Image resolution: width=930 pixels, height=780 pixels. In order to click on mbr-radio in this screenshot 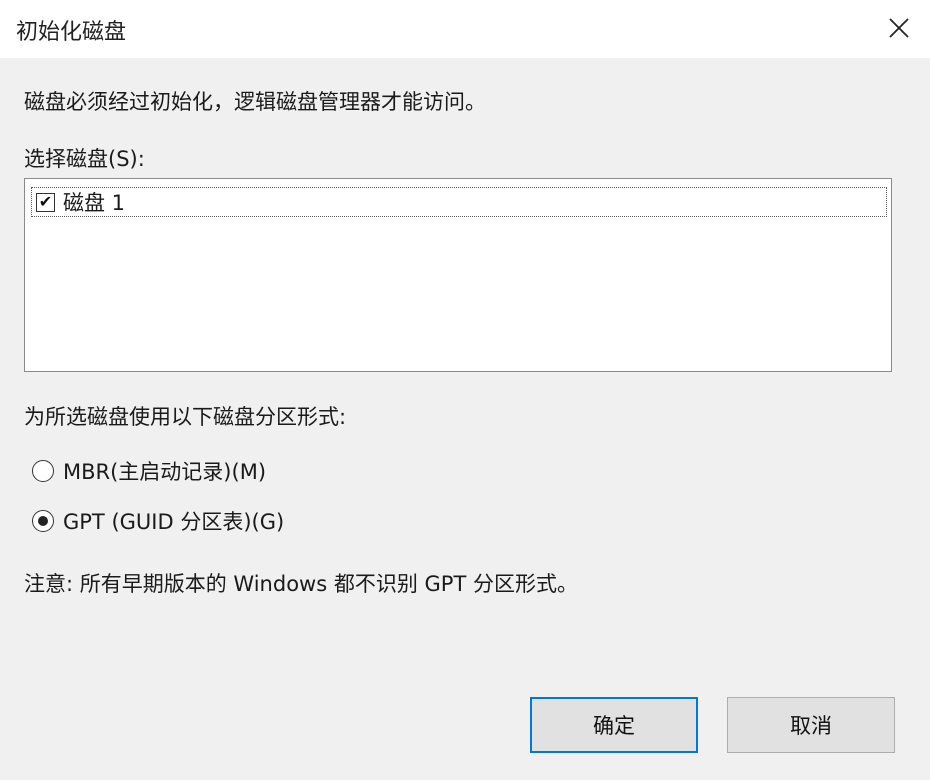, I will do `click(43, 471)`.